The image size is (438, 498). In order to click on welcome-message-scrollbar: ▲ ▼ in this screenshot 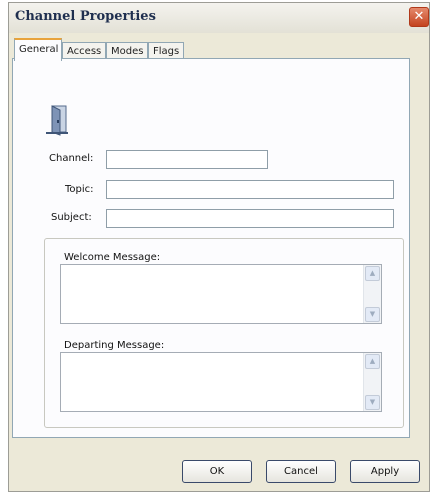, I will do `click(372, 294)`.